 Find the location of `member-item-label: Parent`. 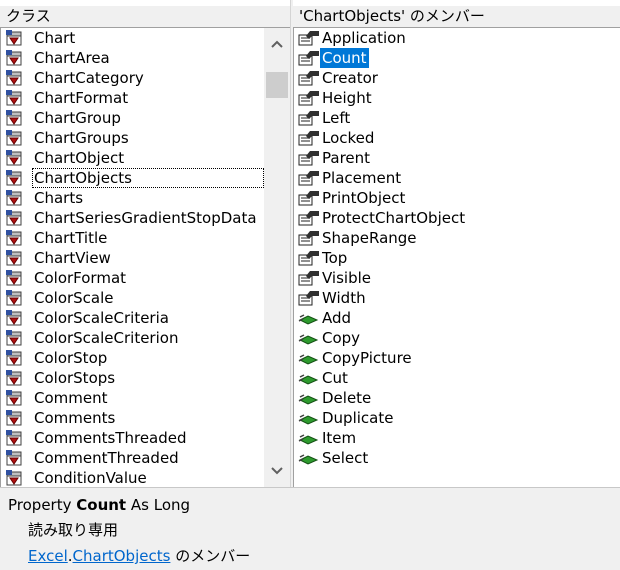

member-item-label: Parent is located at coordinates (346, 158).